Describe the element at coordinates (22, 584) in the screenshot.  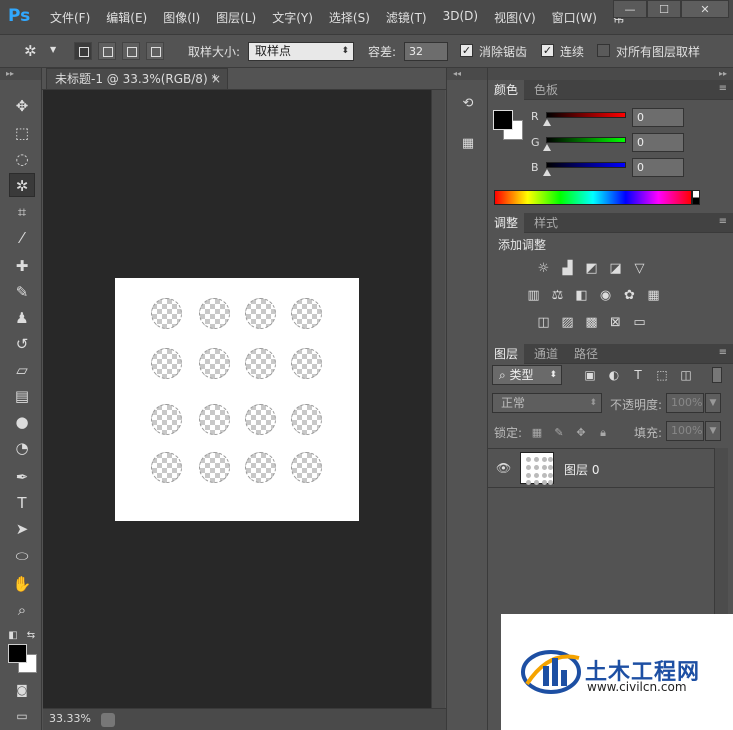
I see `hand-tool-icon: ✋` at that location.